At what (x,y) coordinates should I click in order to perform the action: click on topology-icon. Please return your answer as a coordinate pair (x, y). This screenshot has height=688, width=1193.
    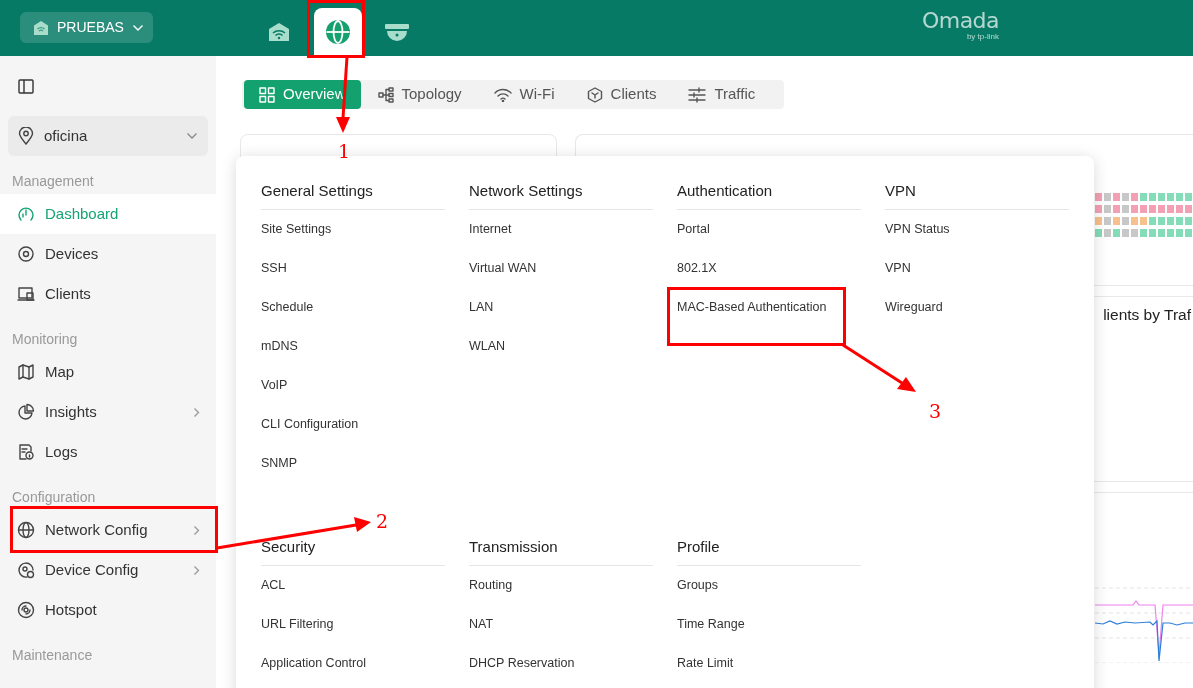
    Looking at the image, I should click on (385, 94).